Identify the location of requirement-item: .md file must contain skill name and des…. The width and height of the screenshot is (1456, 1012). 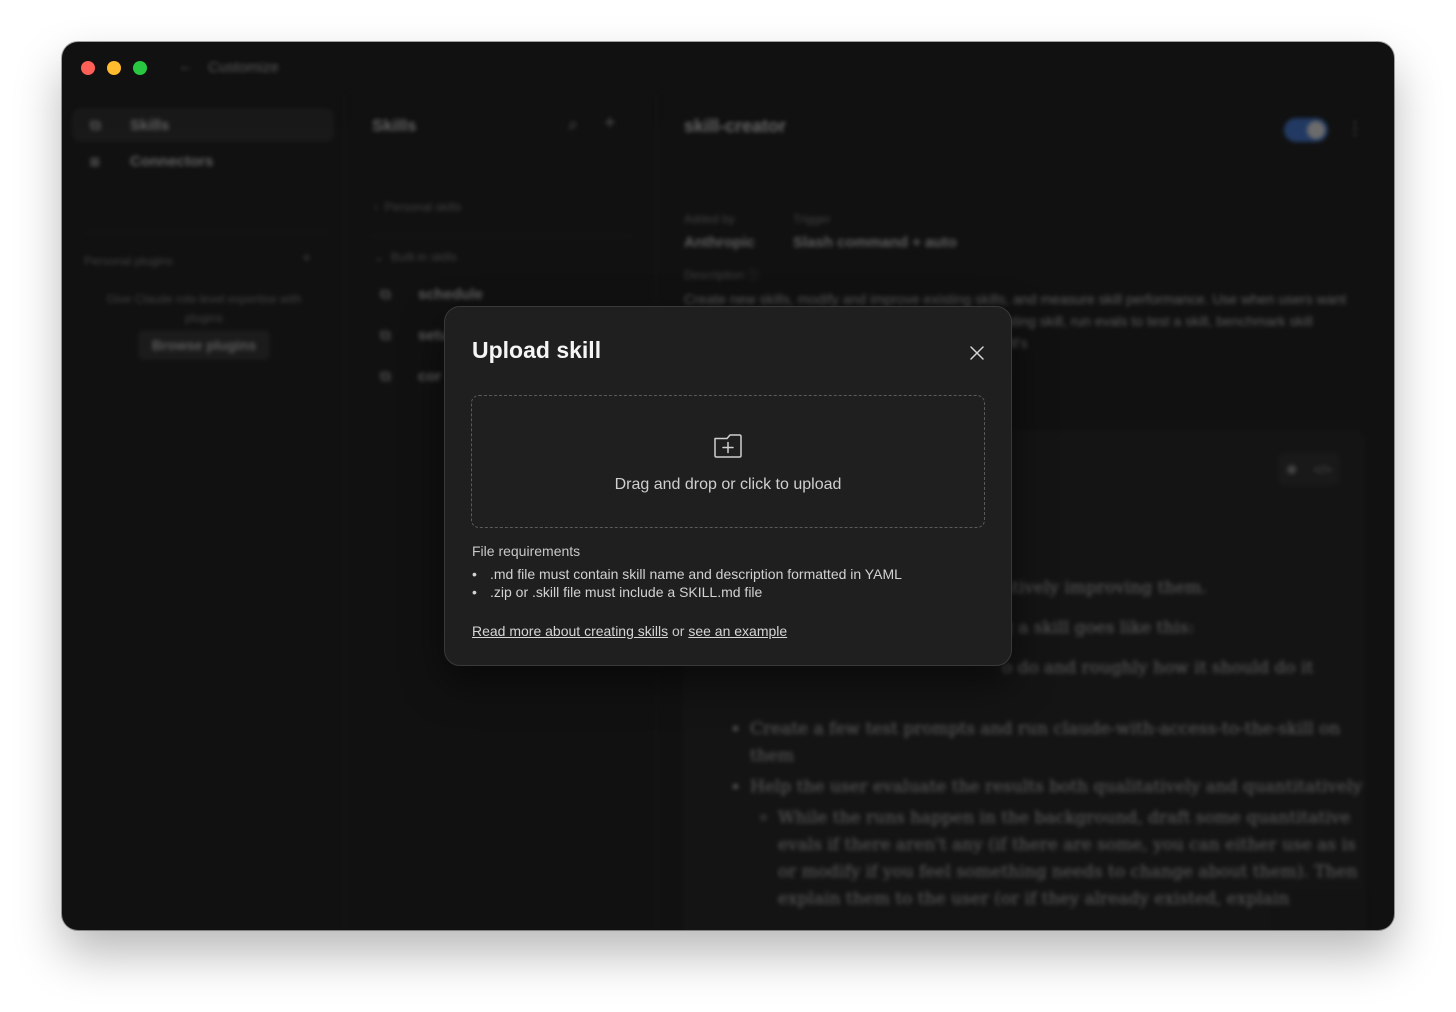
(687, 574).